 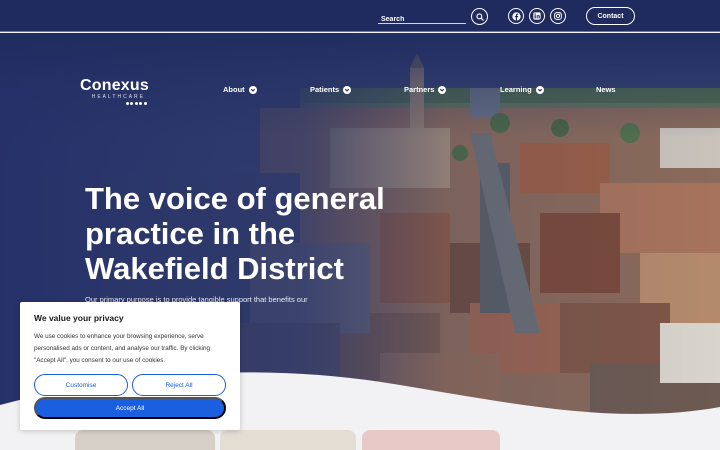 I want to click on search-input, so click(x=422, y=19).